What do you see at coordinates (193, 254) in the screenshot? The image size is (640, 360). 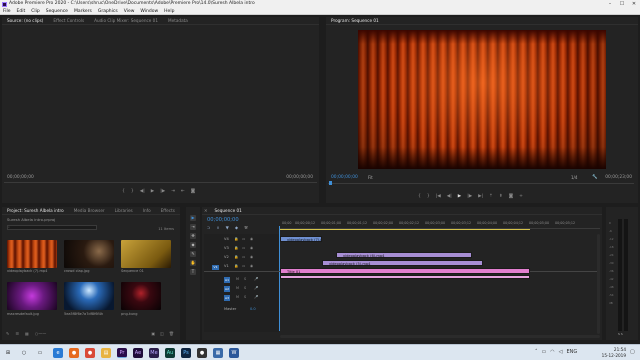 I see `pen-tool-icon: ✎` at bounding box center [193, 254].